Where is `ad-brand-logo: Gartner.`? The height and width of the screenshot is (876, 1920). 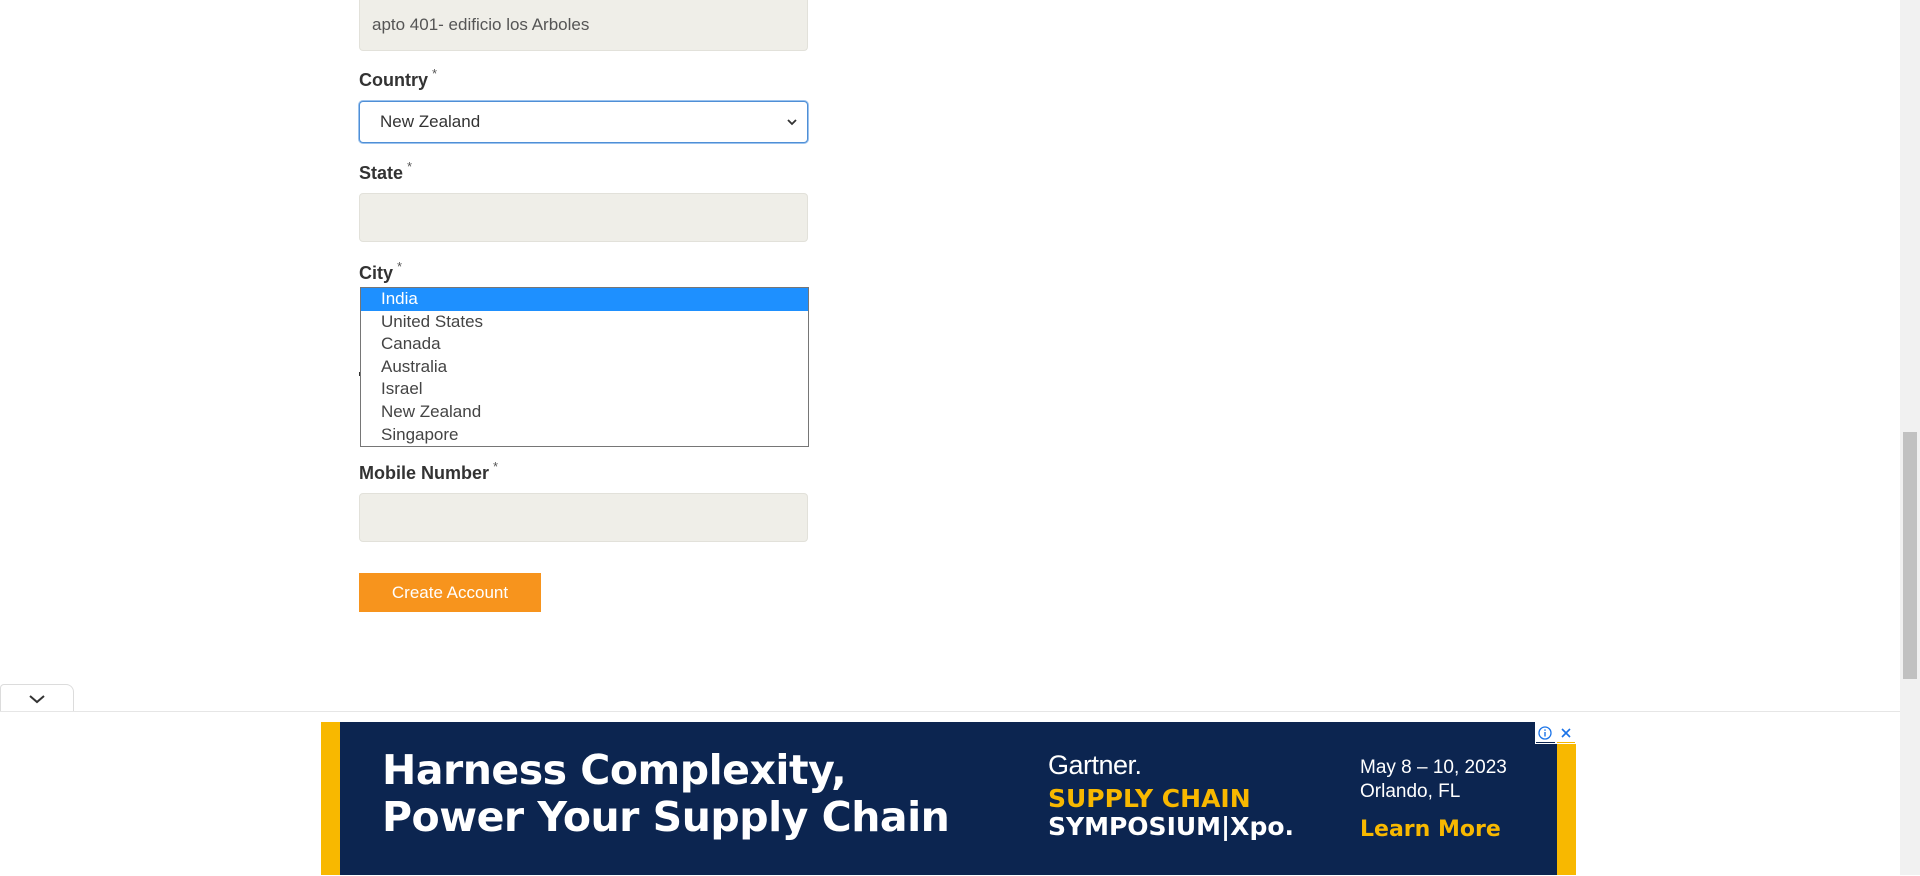
ad-brand-logo: Gartner. is located at coordinates (1095, 765).